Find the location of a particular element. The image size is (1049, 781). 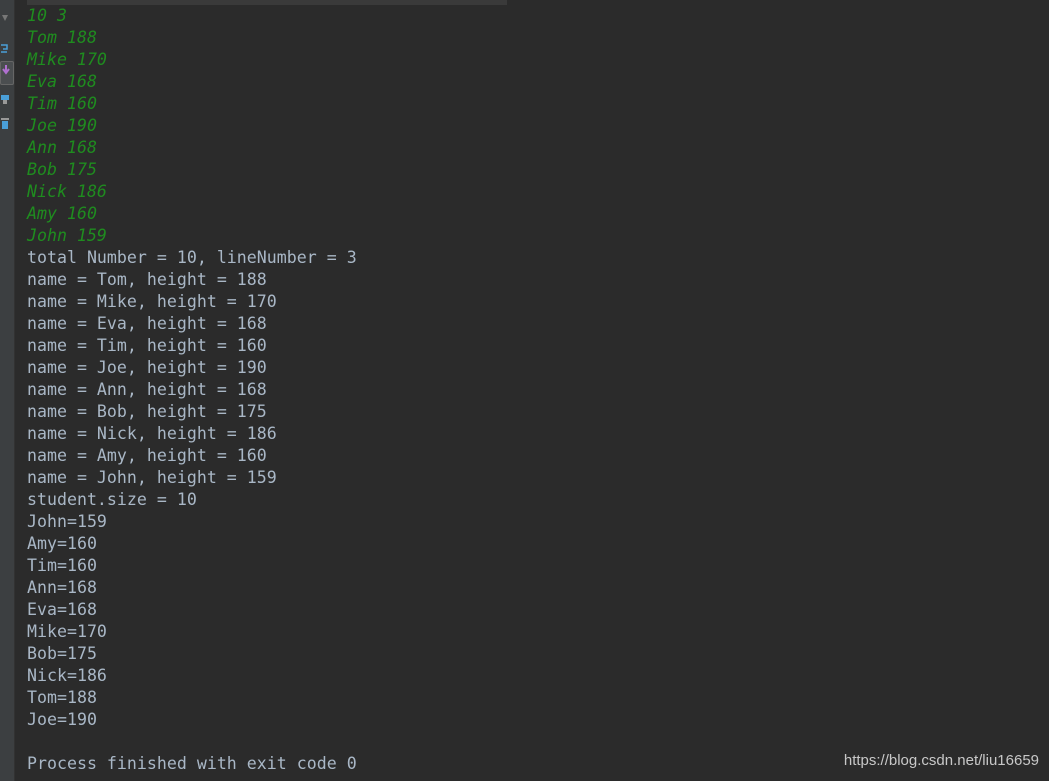

console-output-line: Nick=186 is located at coordinates (67, 675).